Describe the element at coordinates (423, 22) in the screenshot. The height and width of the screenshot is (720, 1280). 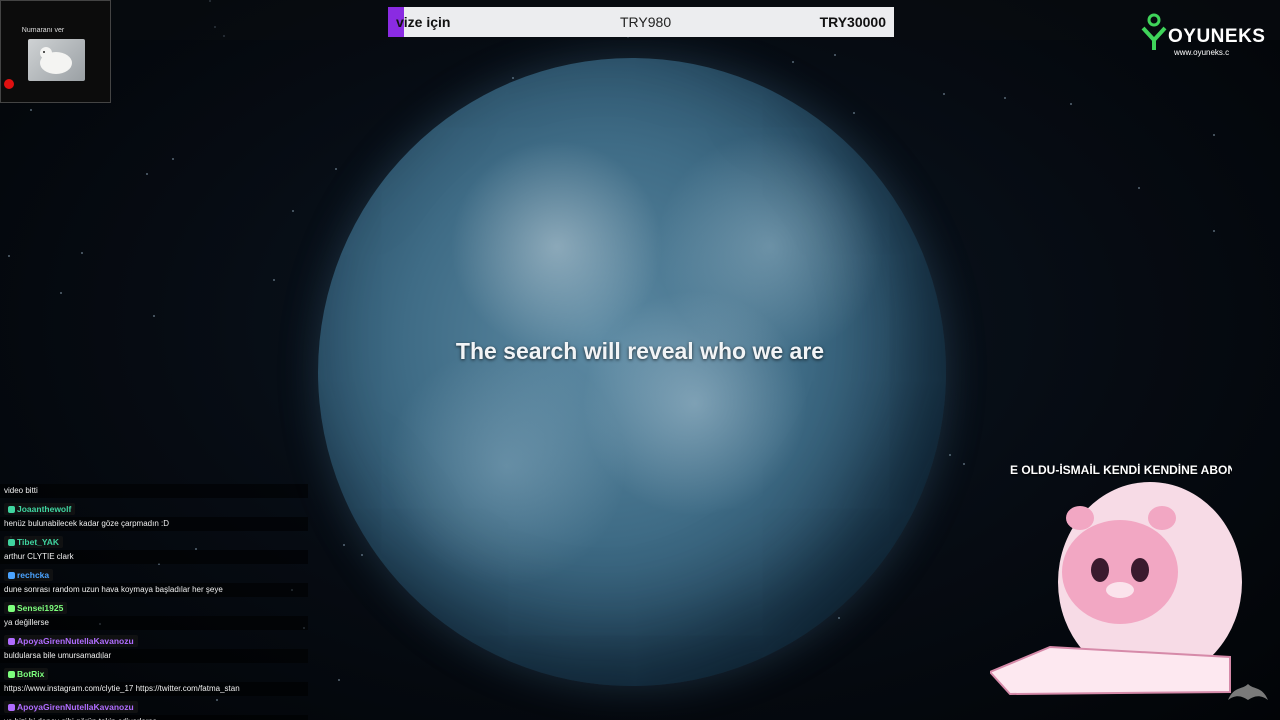
I see `donation-goal-label: vize için` at that location.